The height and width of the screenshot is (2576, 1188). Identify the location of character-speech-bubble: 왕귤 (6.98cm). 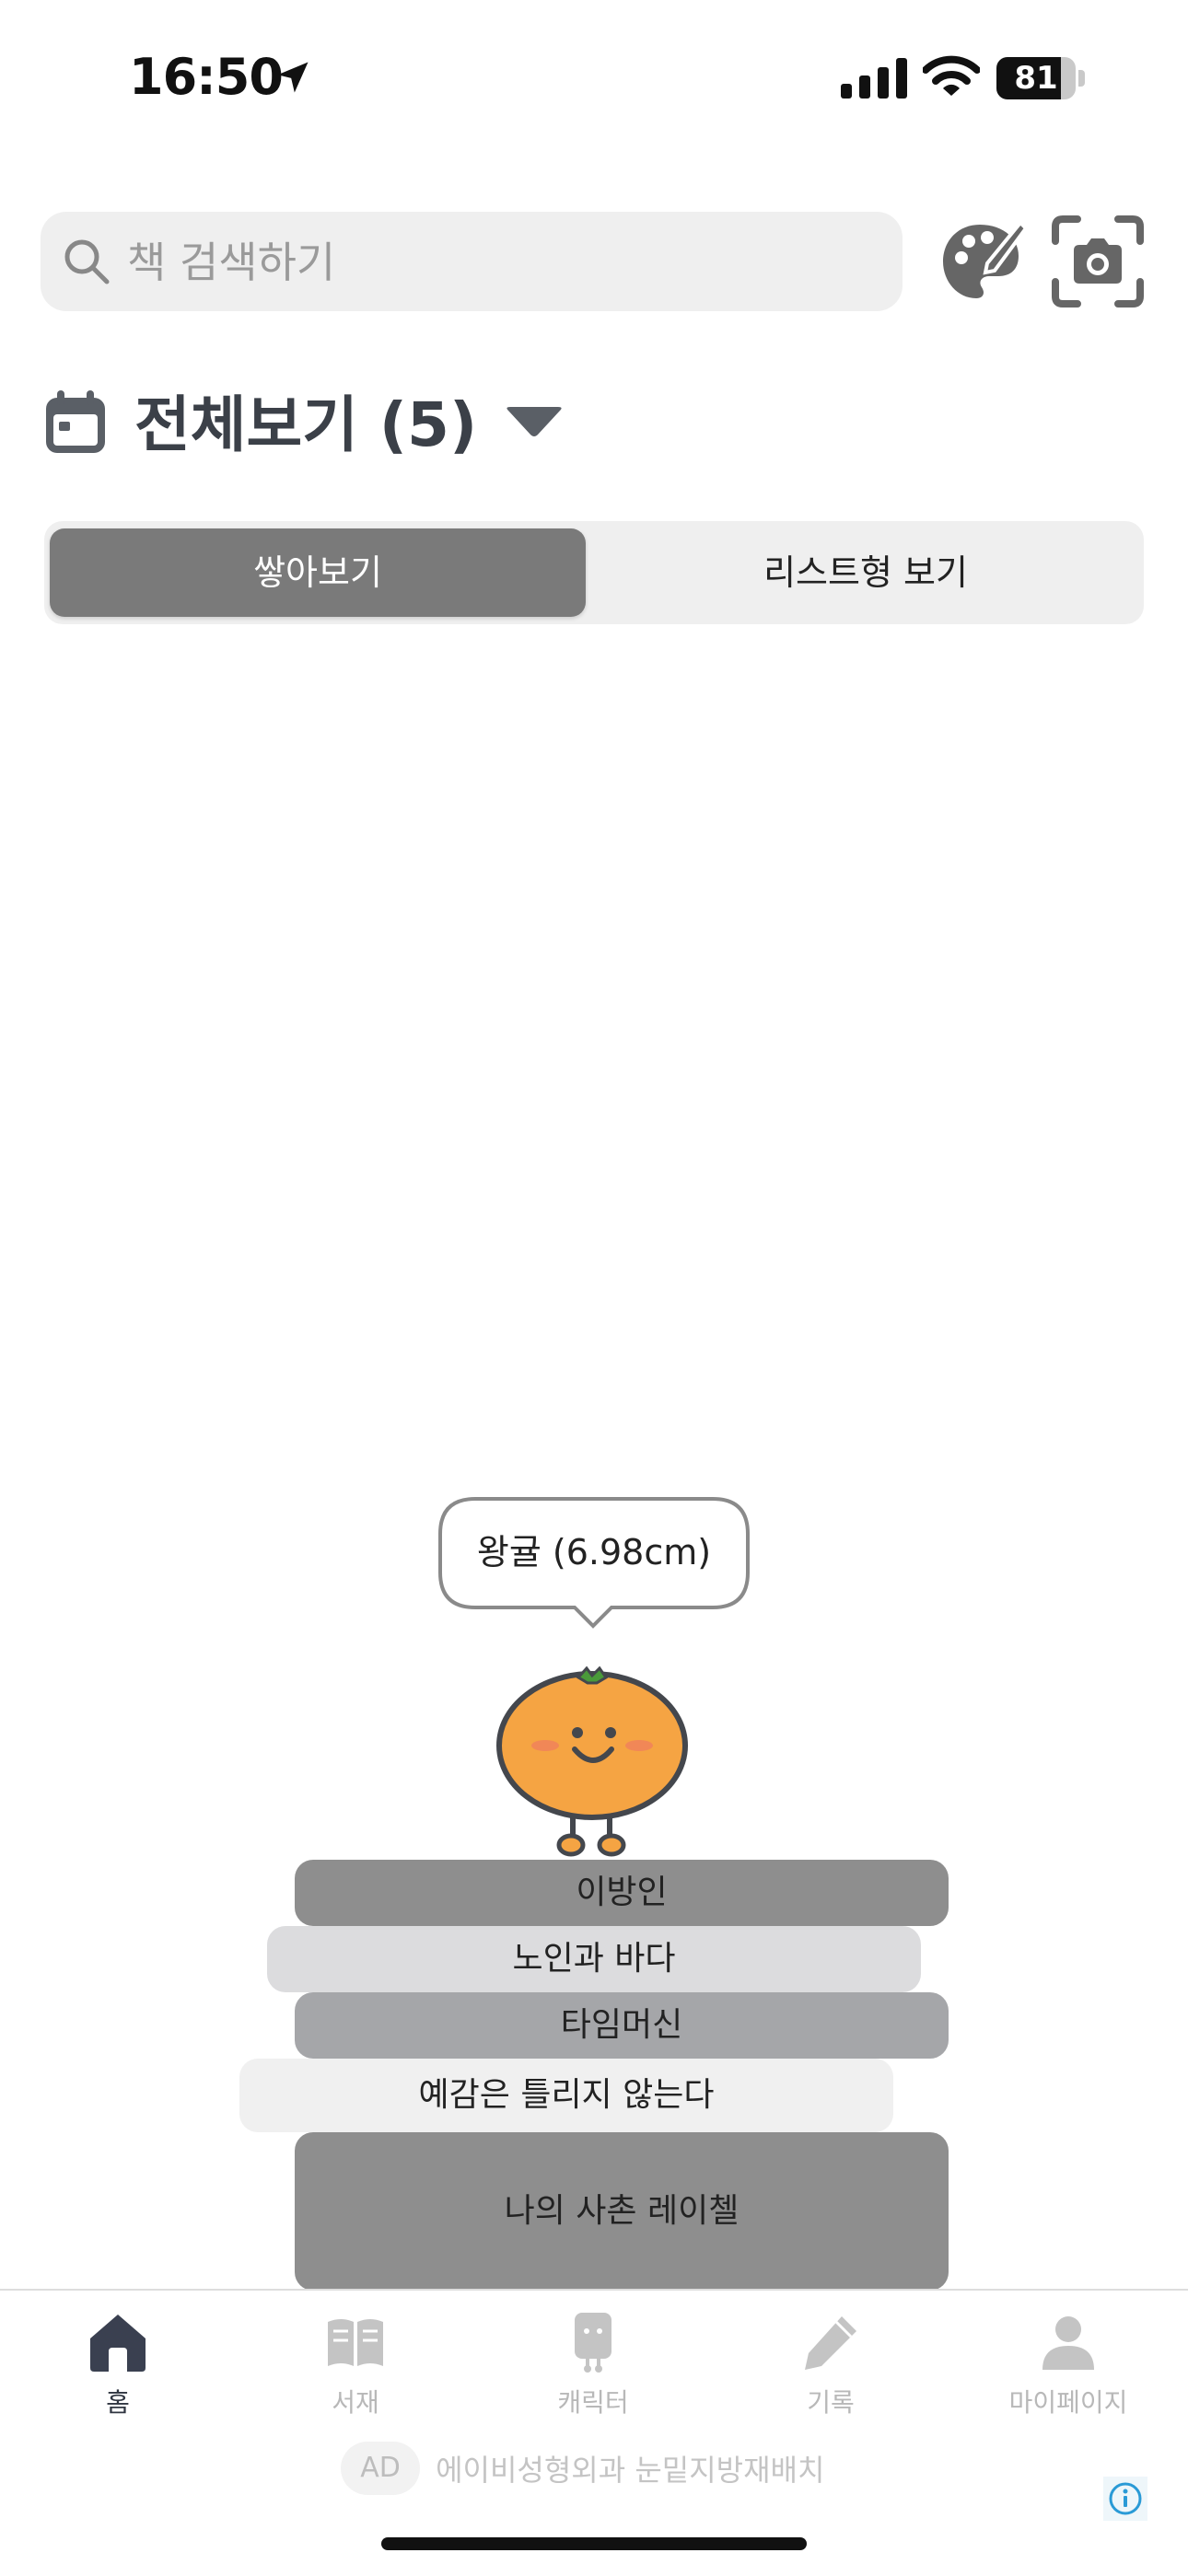
(594, 1563).